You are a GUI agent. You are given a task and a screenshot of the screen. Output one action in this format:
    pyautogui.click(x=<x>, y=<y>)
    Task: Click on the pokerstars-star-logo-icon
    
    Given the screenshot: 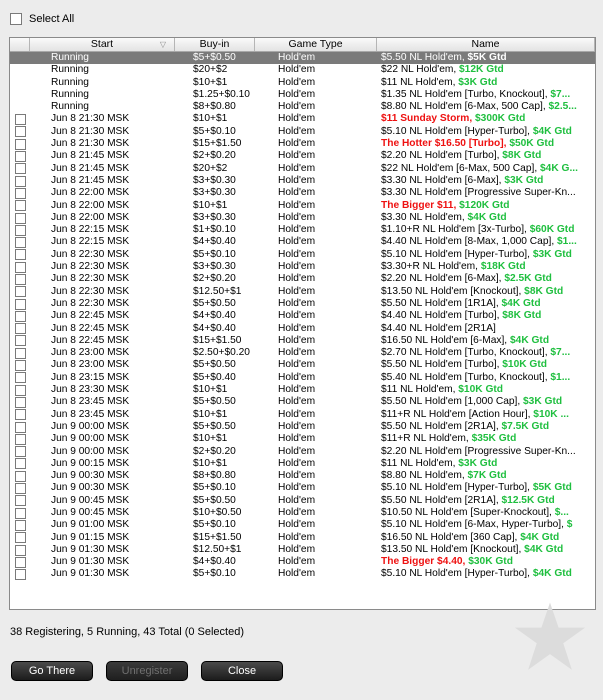 What is the action you would take?
    pyautogui.click(x=550, y=636)
    